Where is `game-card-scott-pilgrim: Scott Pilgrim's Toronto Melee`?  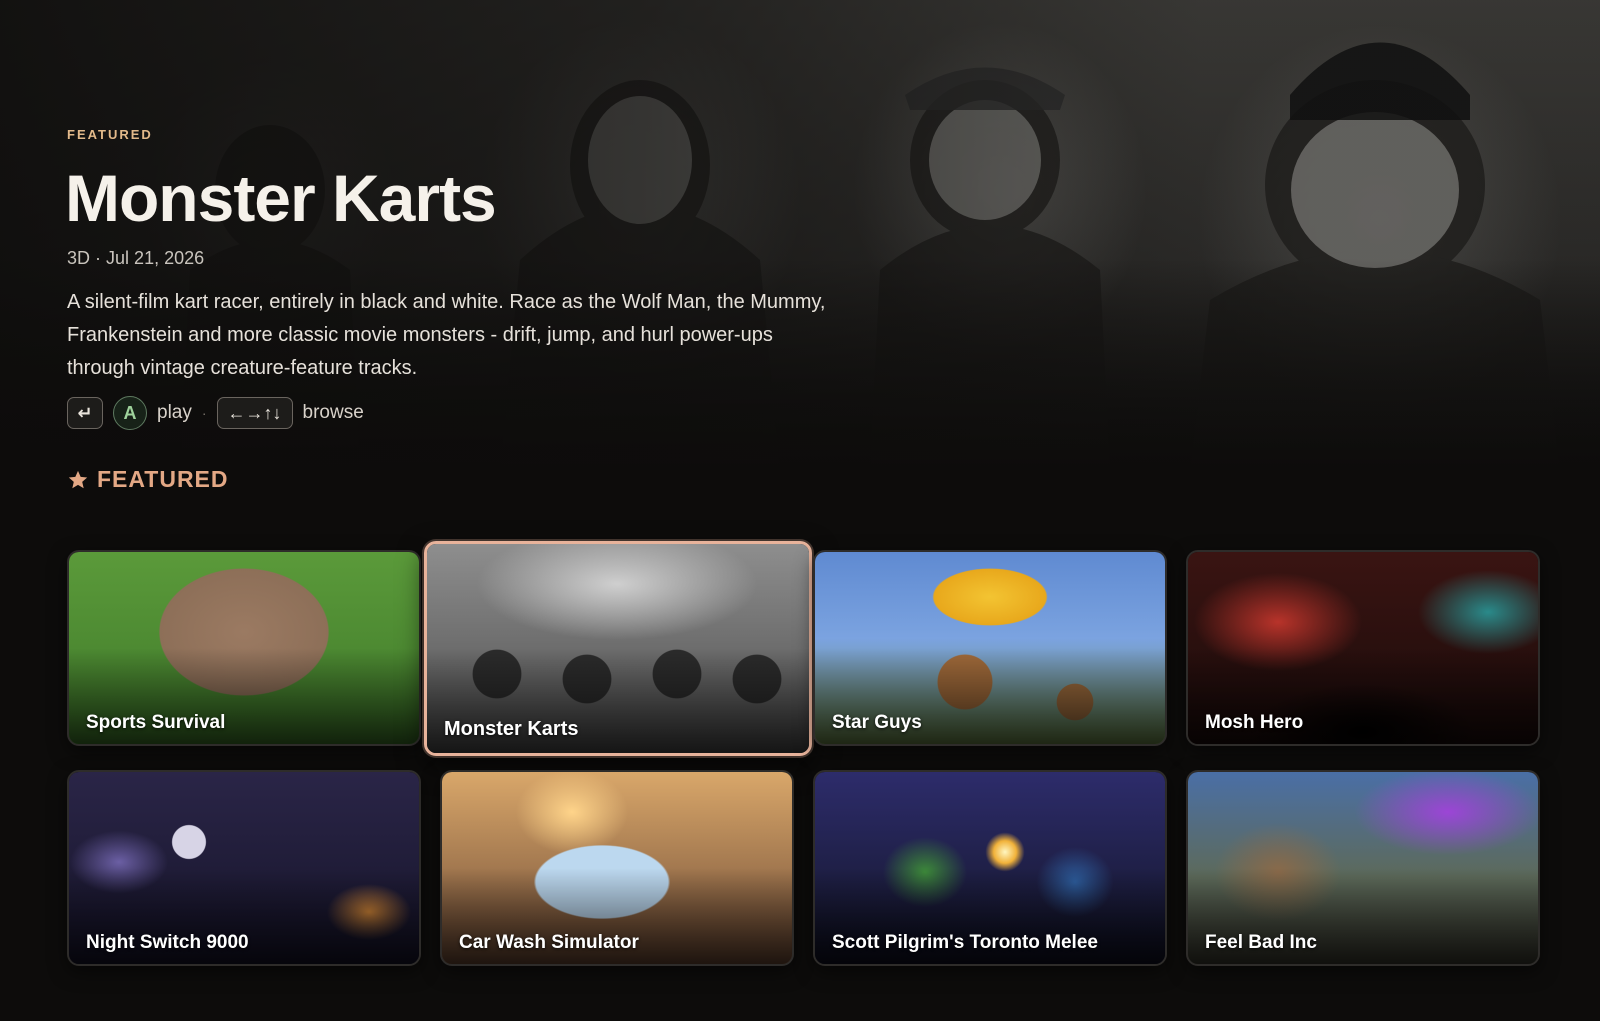 game-card-scott-pilgrim: Scott Pilgrim's Toronto Melee is located at coordinates (990, 868).